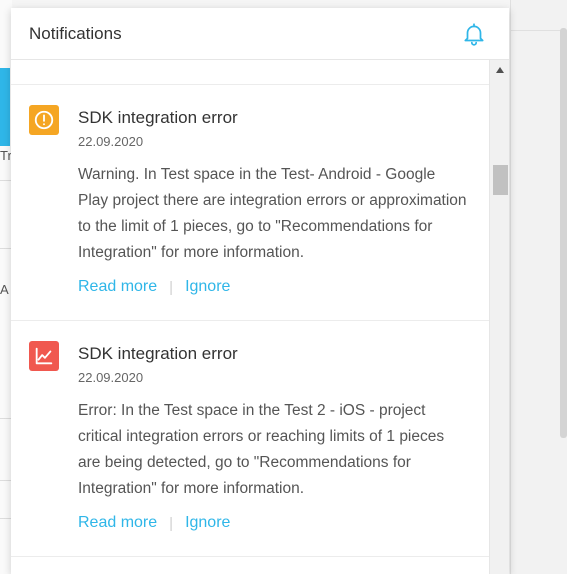 The width and height of the screenshot is (567, 574). I want to click on panel-scrollbar, so click(499, 317).